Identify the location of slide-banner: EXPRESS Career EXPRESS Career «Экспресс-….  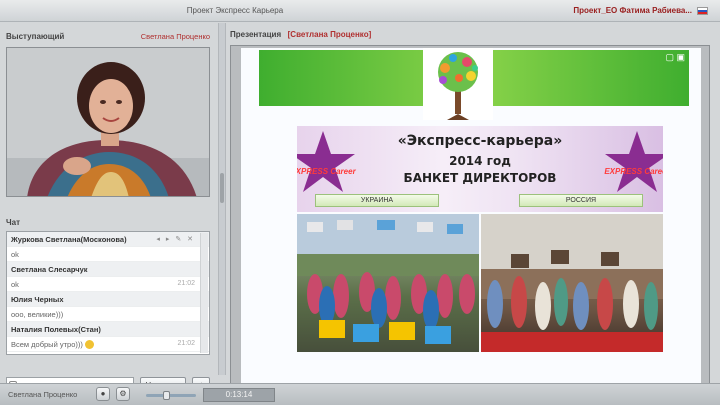
(480, 169).